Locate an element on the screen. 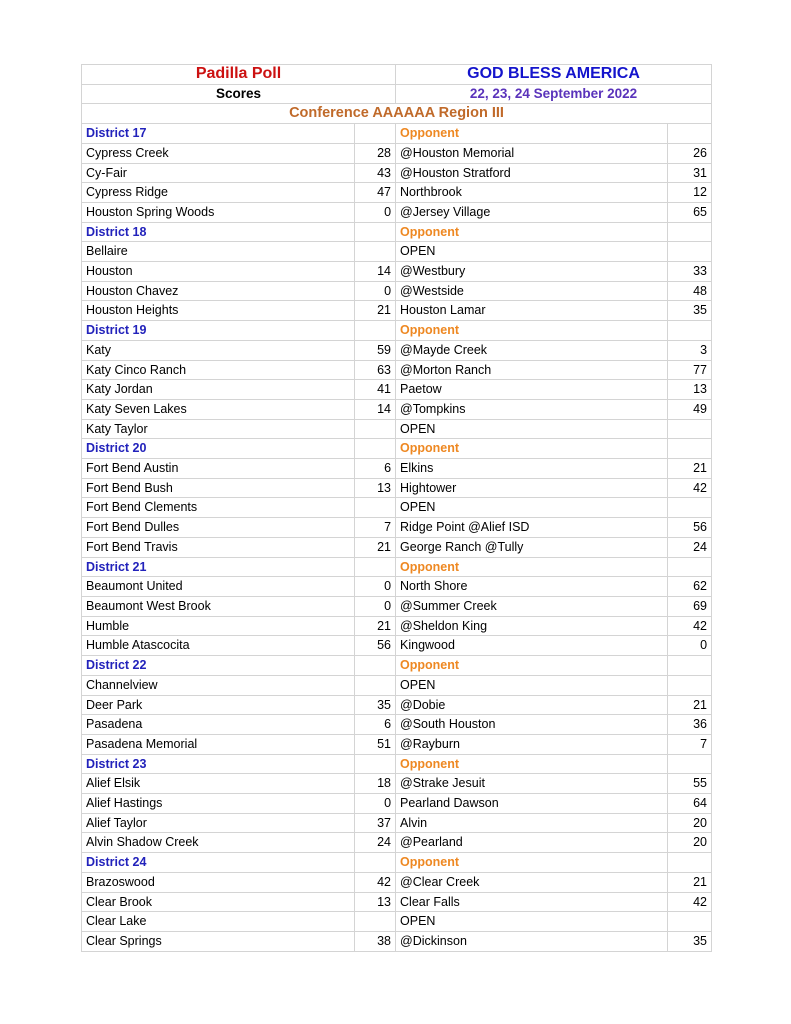 The height and width of the screenshot is (1024, 791). game-row: Alief Hastings 0 Pearland Dawson 64 is located at coordinates (397, 803).